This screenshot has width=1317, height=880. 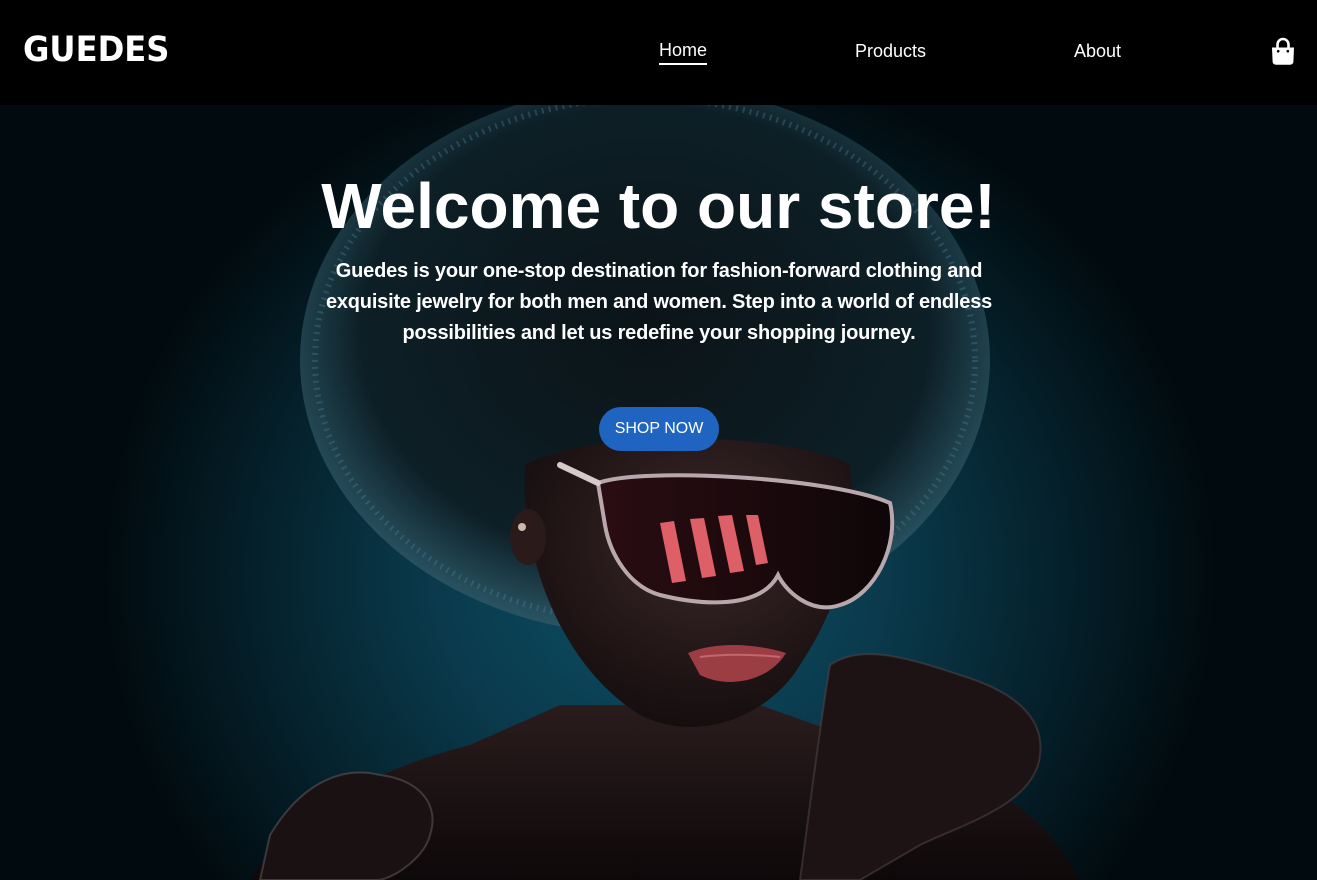 What do you see at coordinates (96, 50) in the screenshot?
I see `brand-logo: GUEDES` at bounding box center [96, 50].